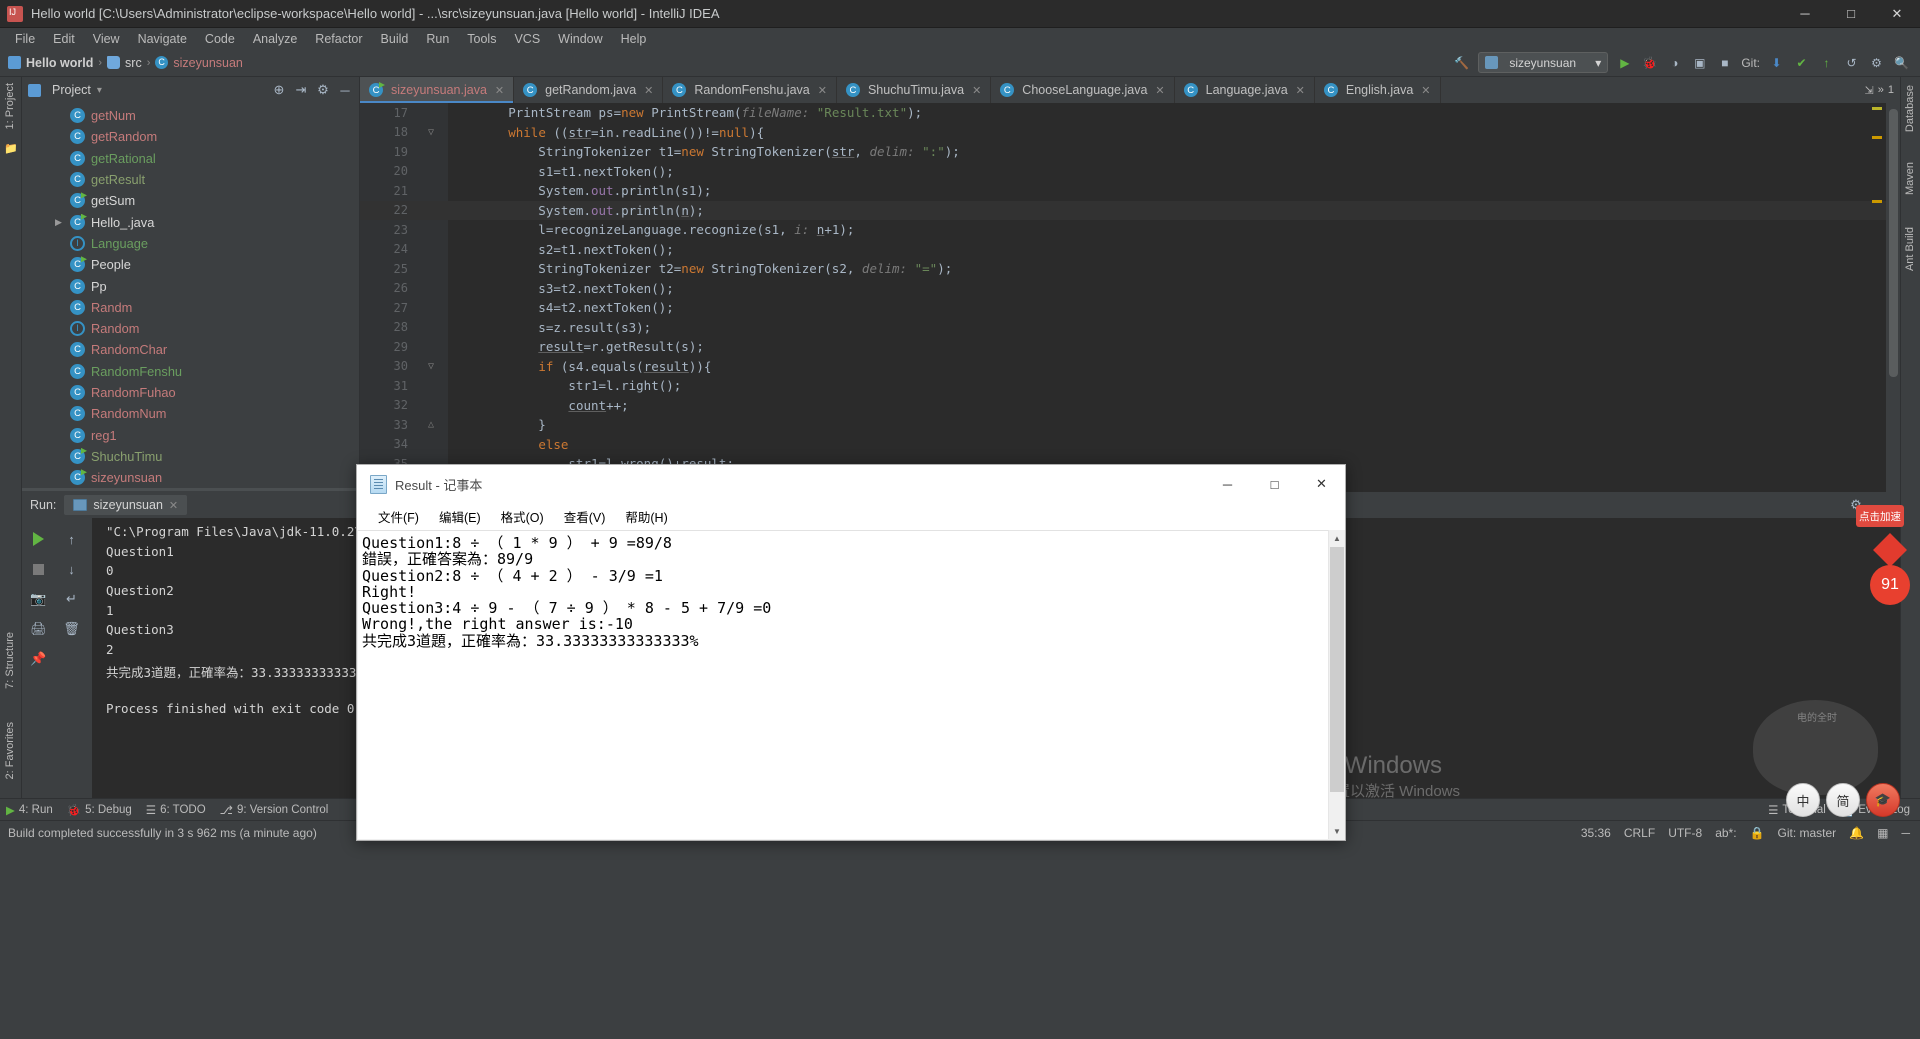 The image size is (1920, 1039). Describe the element at coordinates (1130, 172) in the screenshot. I see `code-line: 20 s1=t1.nextToken();` at that location.